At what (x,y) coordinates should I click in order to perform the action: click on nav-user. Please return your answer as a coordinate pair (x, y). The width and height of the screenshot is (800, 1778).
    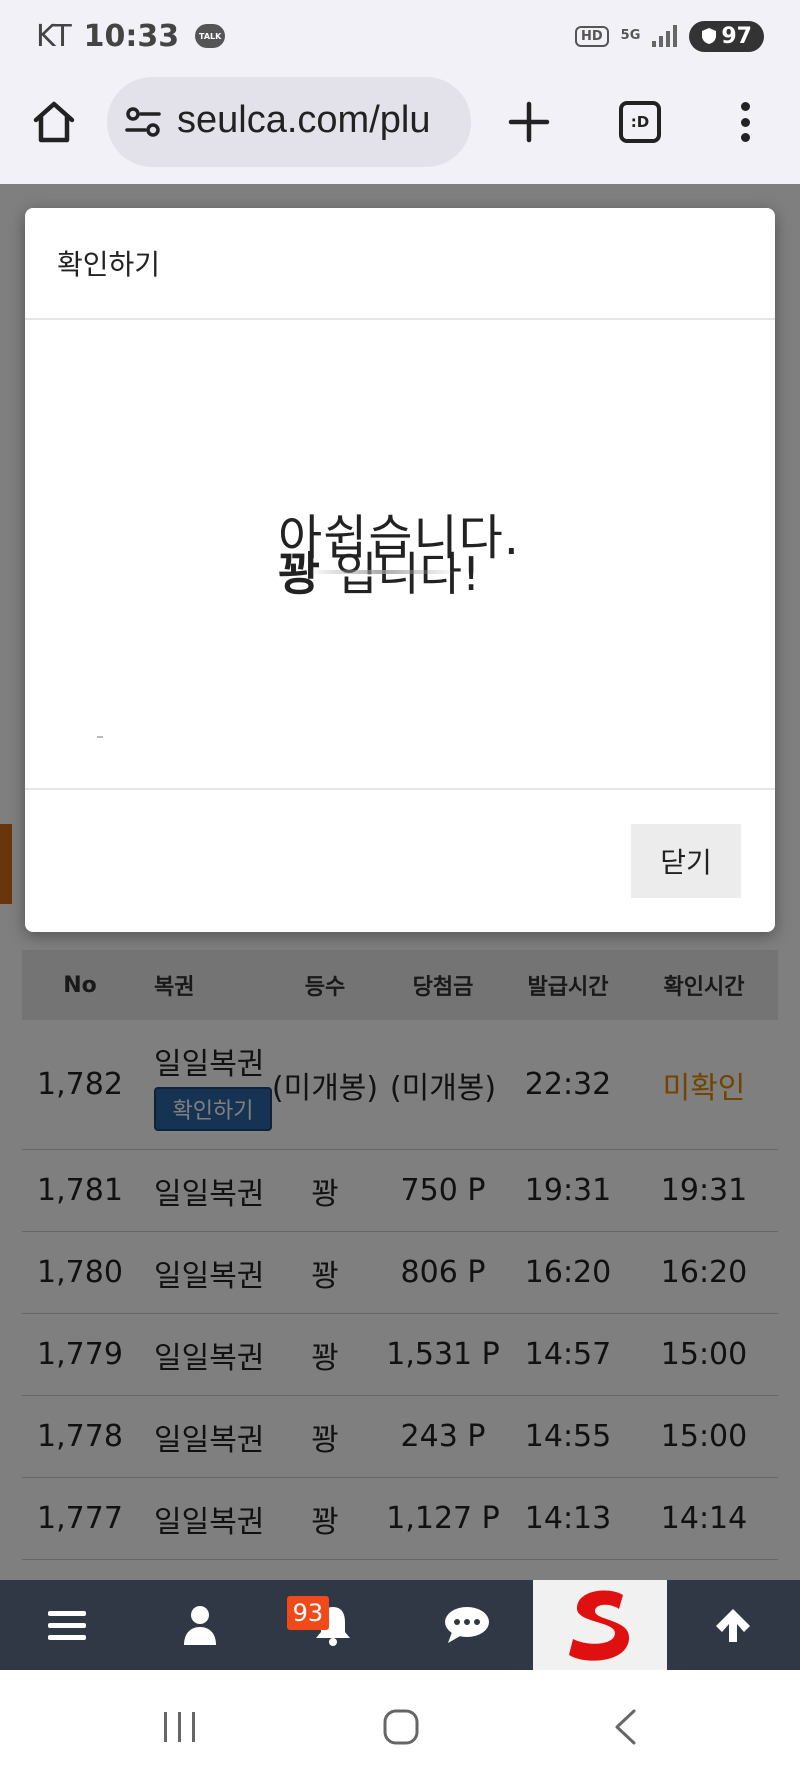
    Looking at the image, I should click on (199, 1625).